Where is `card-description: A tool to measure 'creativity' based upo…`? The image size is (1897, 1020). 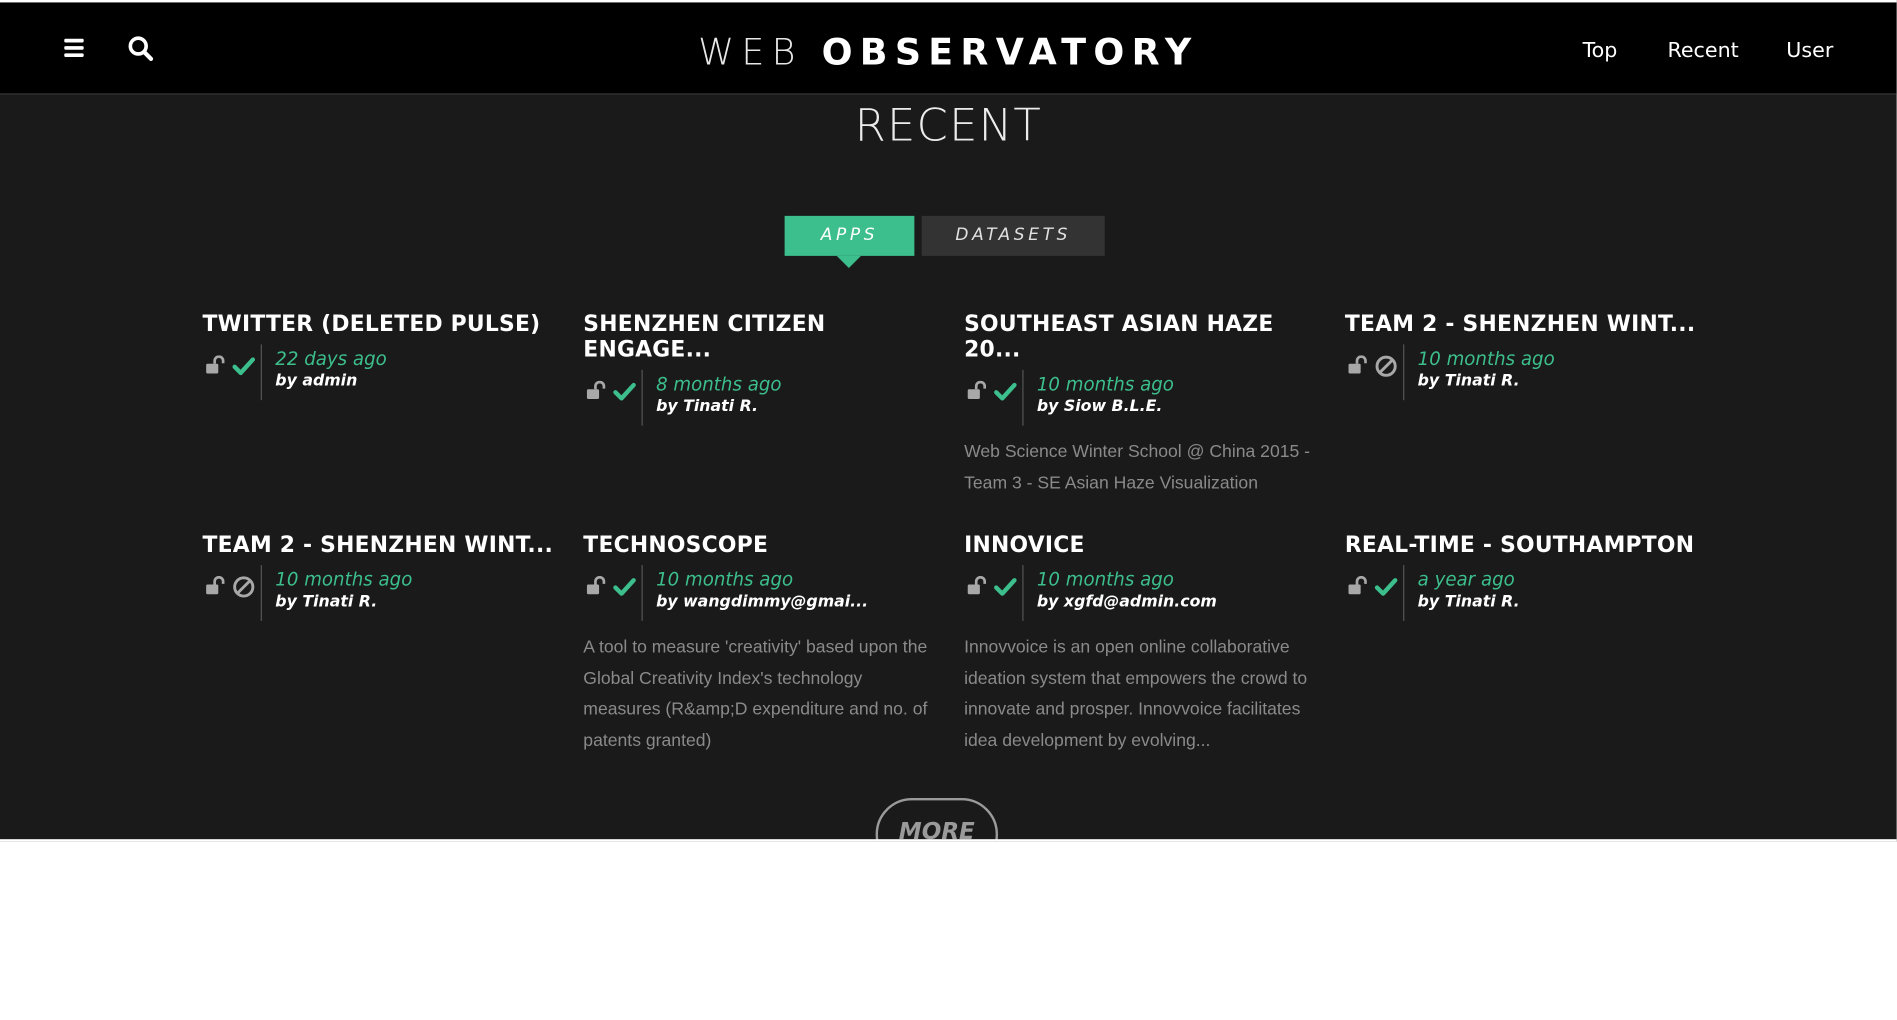
card-description: A tool to measure 'creativity' based upo… is located at coordinates (755, 694).